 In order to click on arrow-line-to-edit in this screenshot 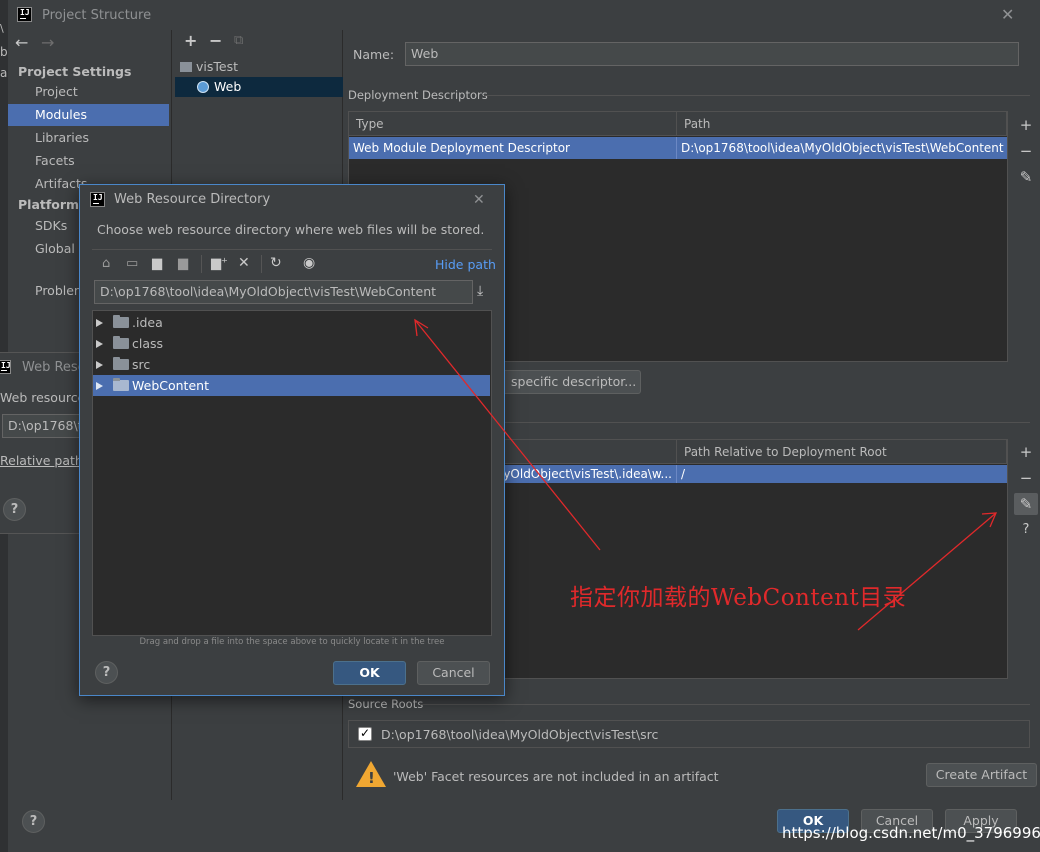, I will do `click(927, 571)`.